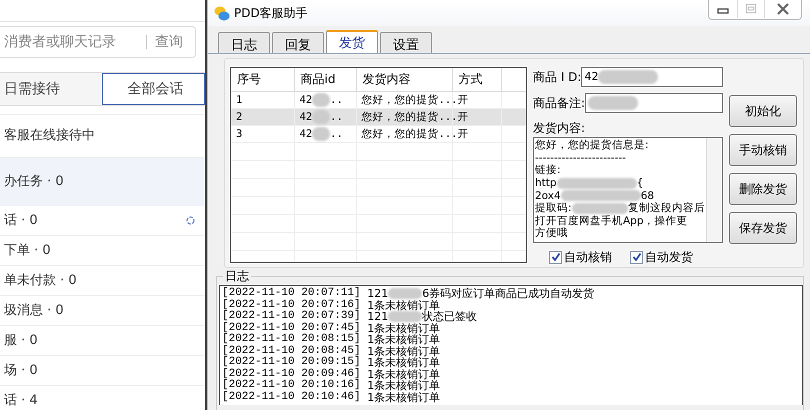 This screenshot has height=410, width=810. What do you see at coordinates (262, 116) in the screenshot?
I see `table-cell: 2` at bounding box center [262, 116].